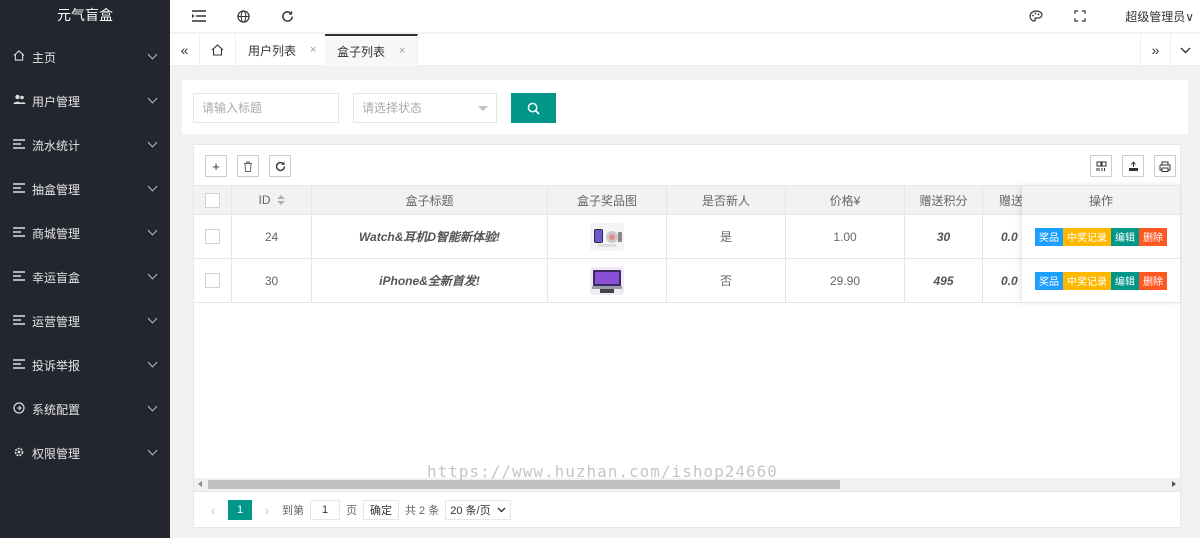  Describe the element at coordinates (200, 484) in the screenshot. I see `scroll-left-arrow-icon` at that location.